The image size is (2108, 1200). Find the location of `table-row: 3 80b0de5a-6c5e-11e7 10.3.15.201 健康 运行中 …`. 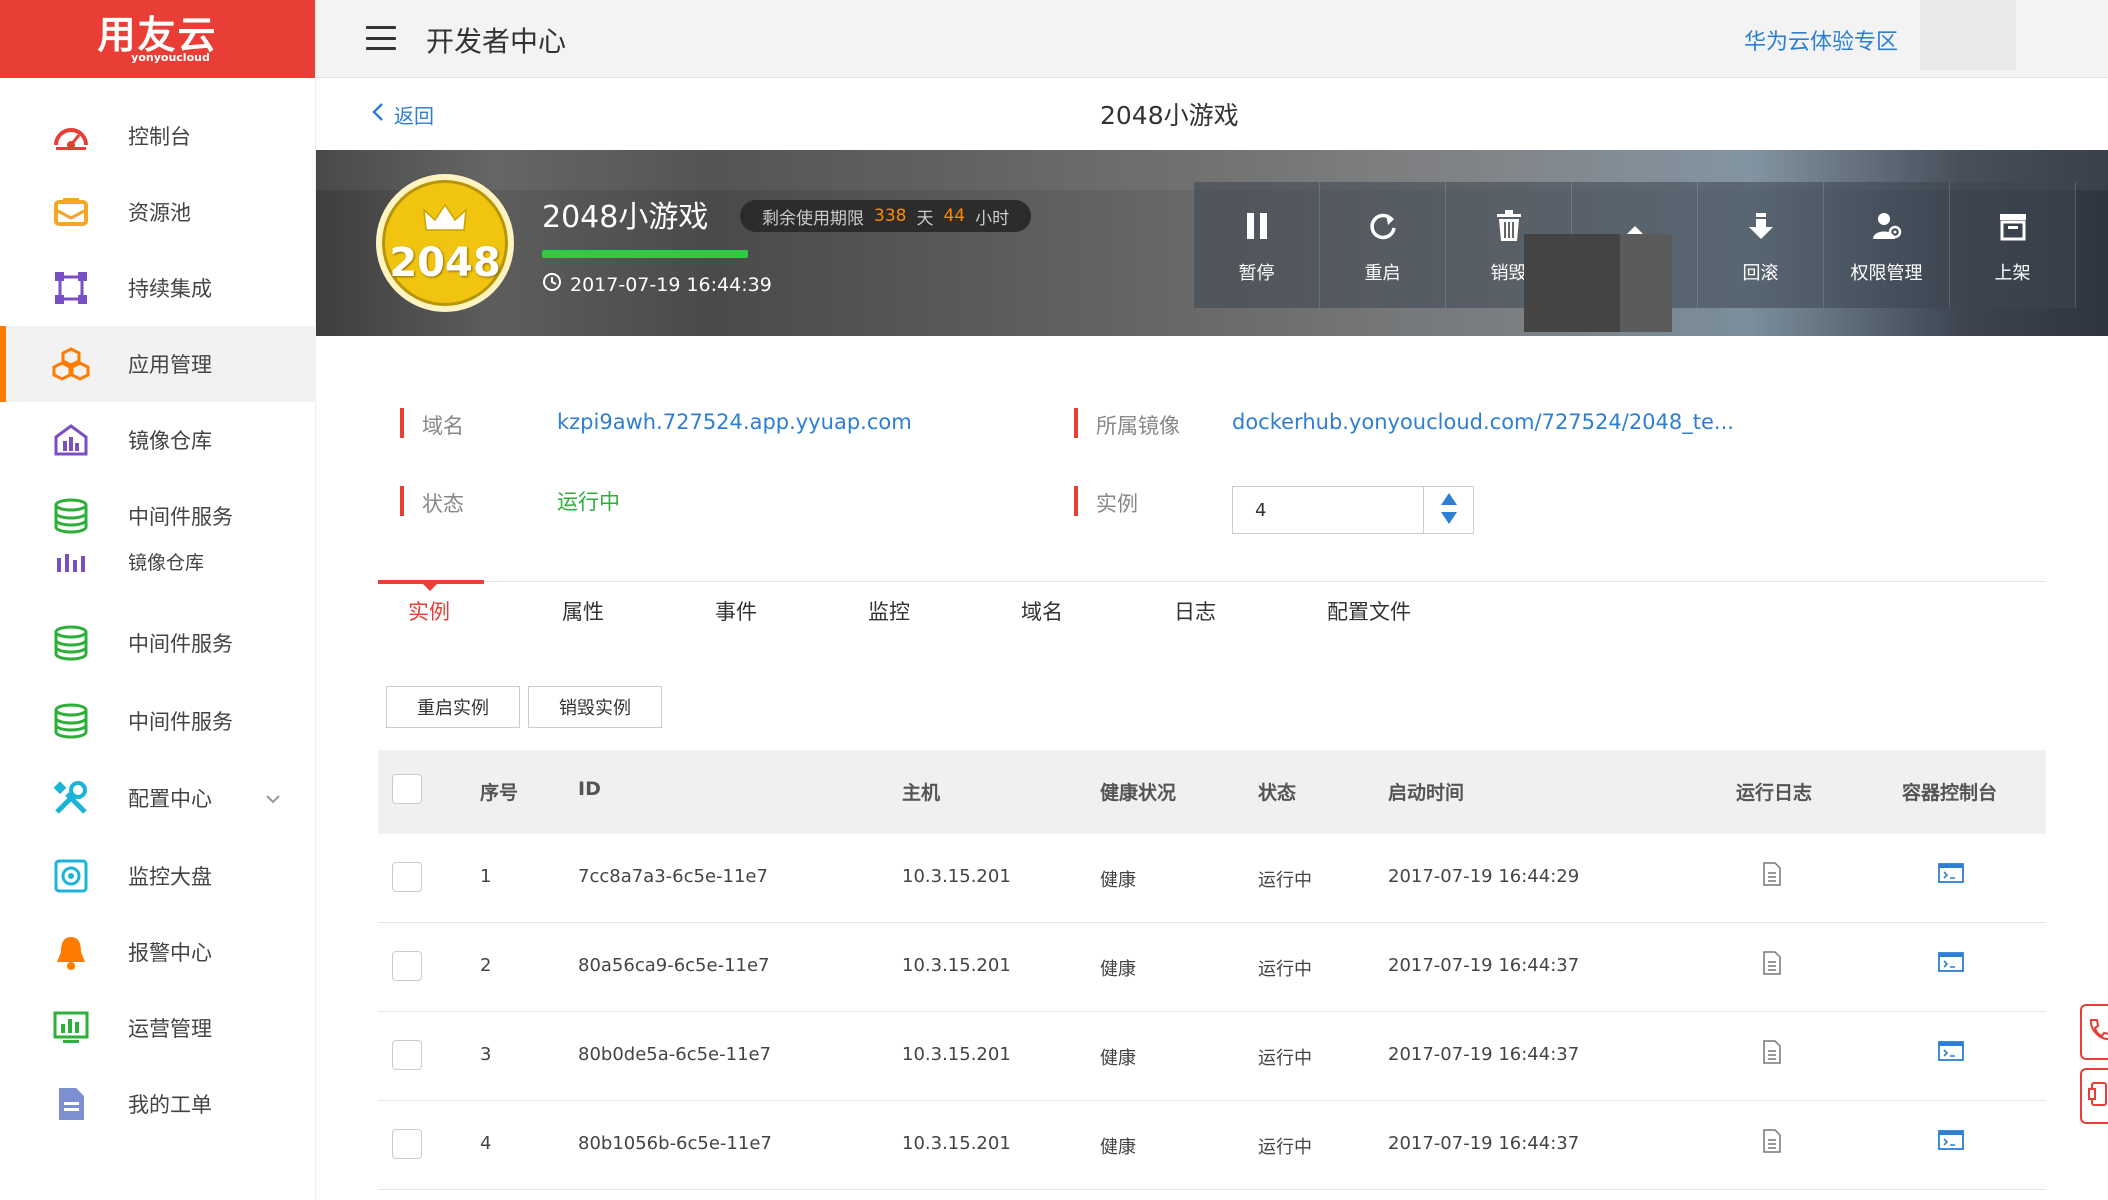

table-row: 3 80b0de5a-6c5e-11e7 10.3.15.201 健康 运行中 … is located at coordinates (1212, 1056).